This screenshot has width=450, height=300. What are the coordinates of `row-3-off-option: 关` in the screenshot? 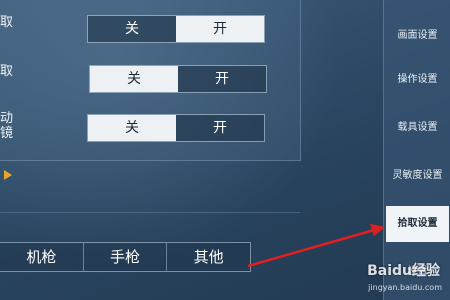 It's located at (132, 128).